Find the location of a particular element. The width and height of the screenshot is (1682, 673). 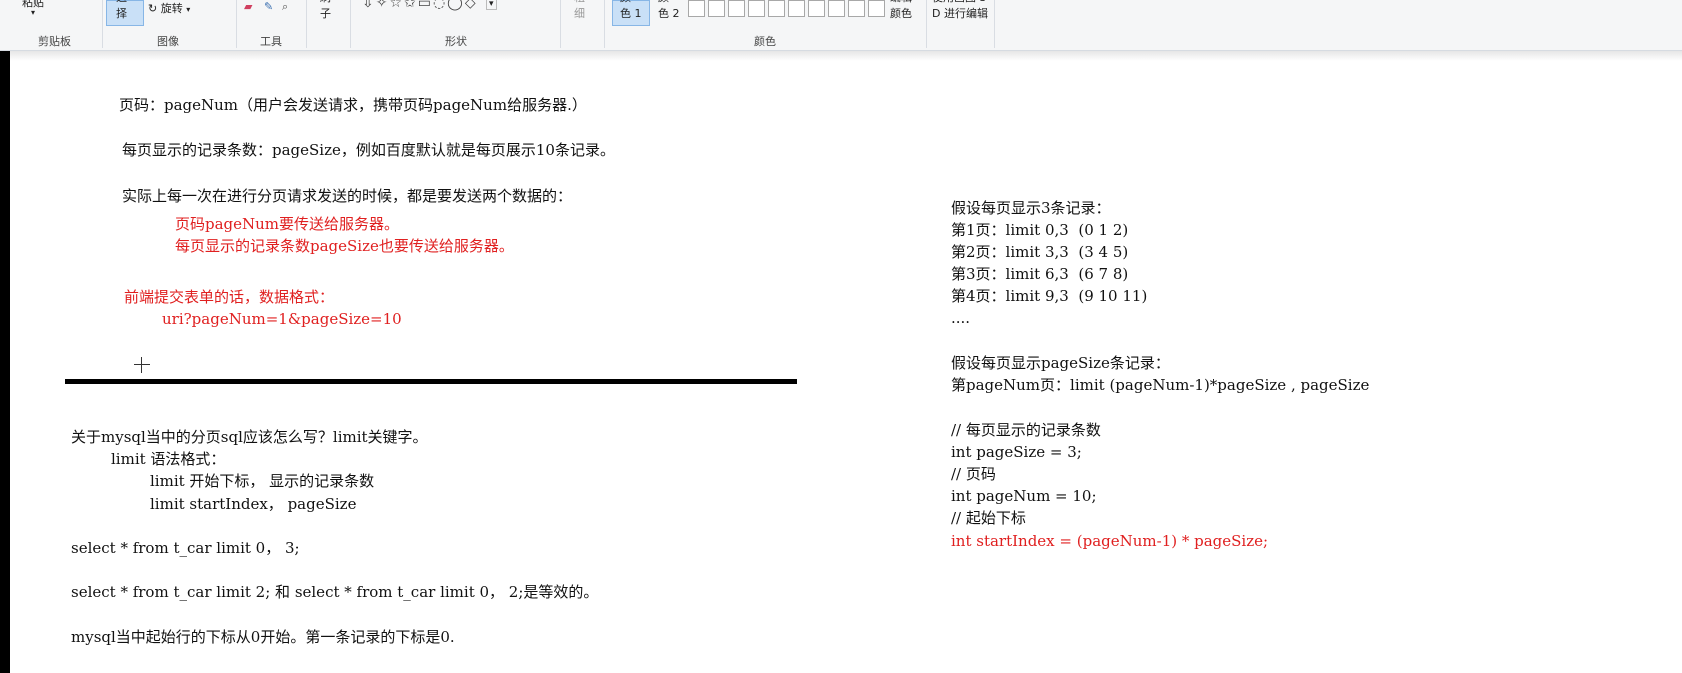

chevron-down-icon: ▾ is located at coordinates (188, 9).